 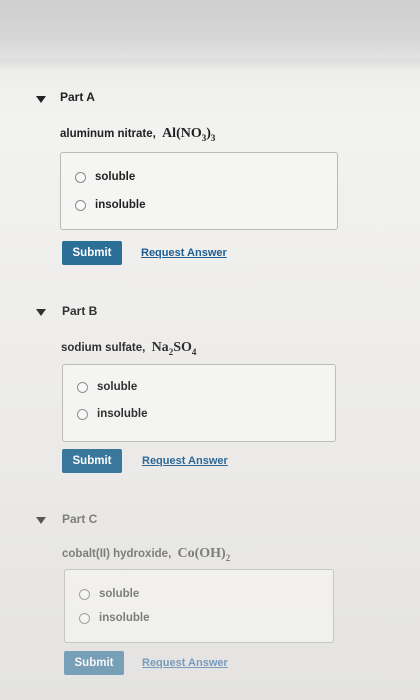 I want to click on part-a-title: Part A, so click(x=77, y=97).